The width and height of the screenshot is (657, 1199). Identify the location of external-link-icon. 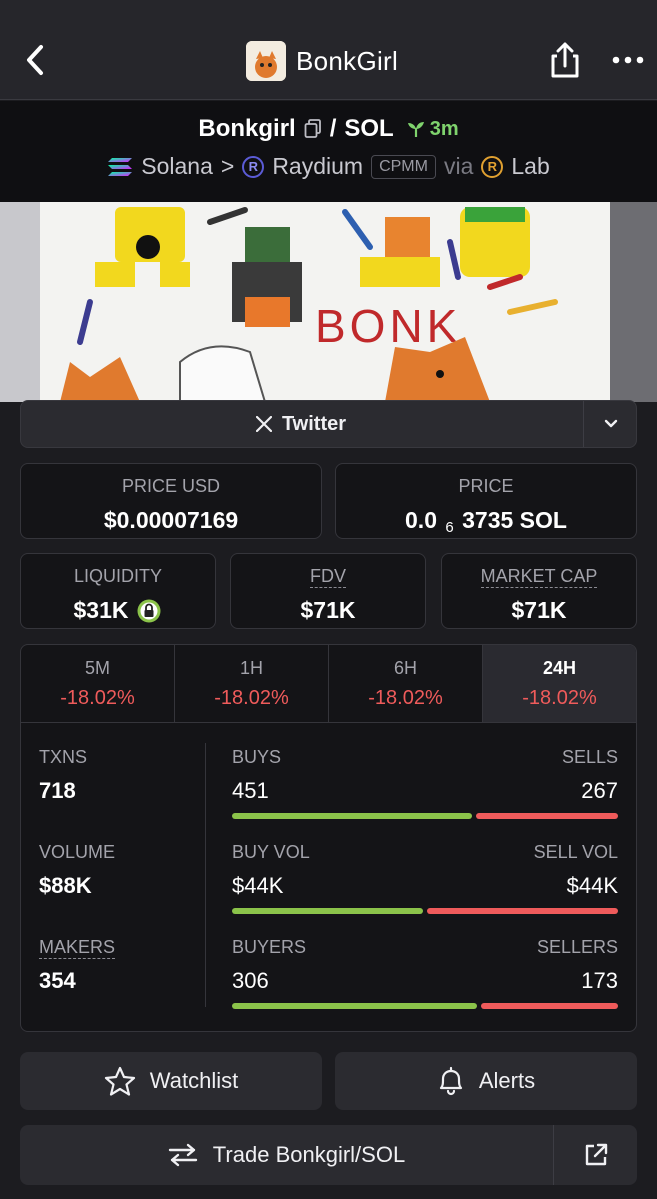
(596, 1154).